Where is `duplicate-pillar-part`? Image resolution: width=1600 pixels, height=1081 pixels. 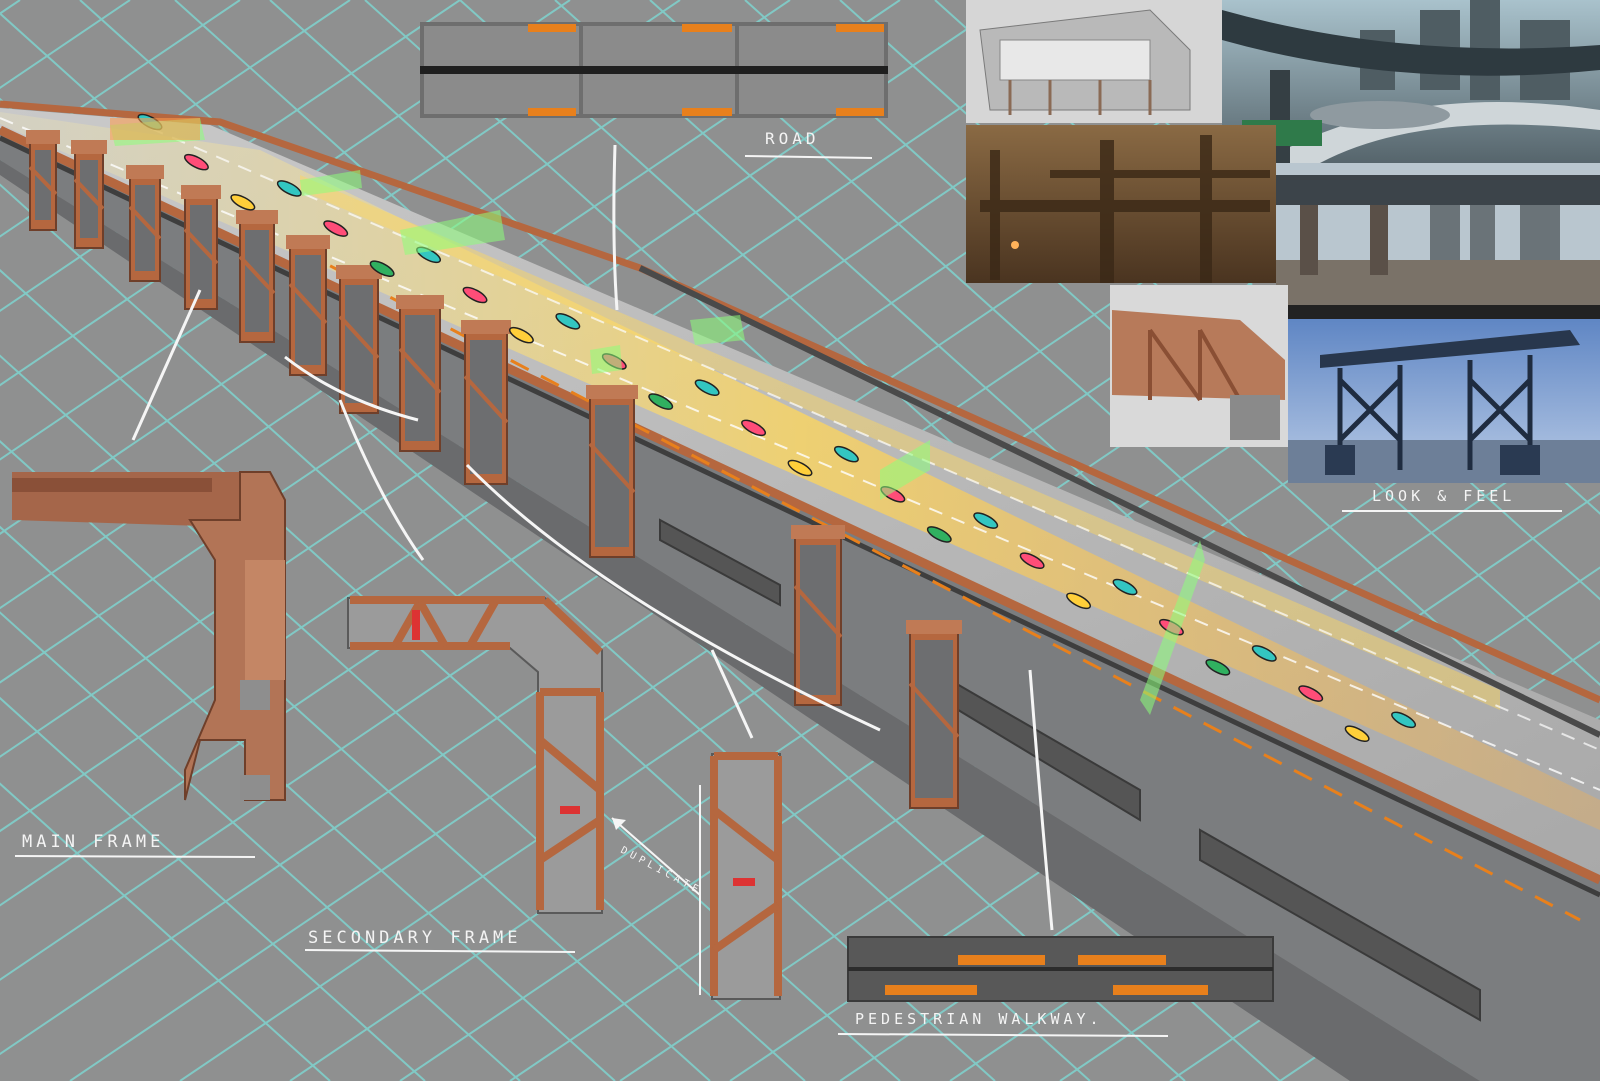
duplicate-pillar-part is located at coordinates (740, 876).